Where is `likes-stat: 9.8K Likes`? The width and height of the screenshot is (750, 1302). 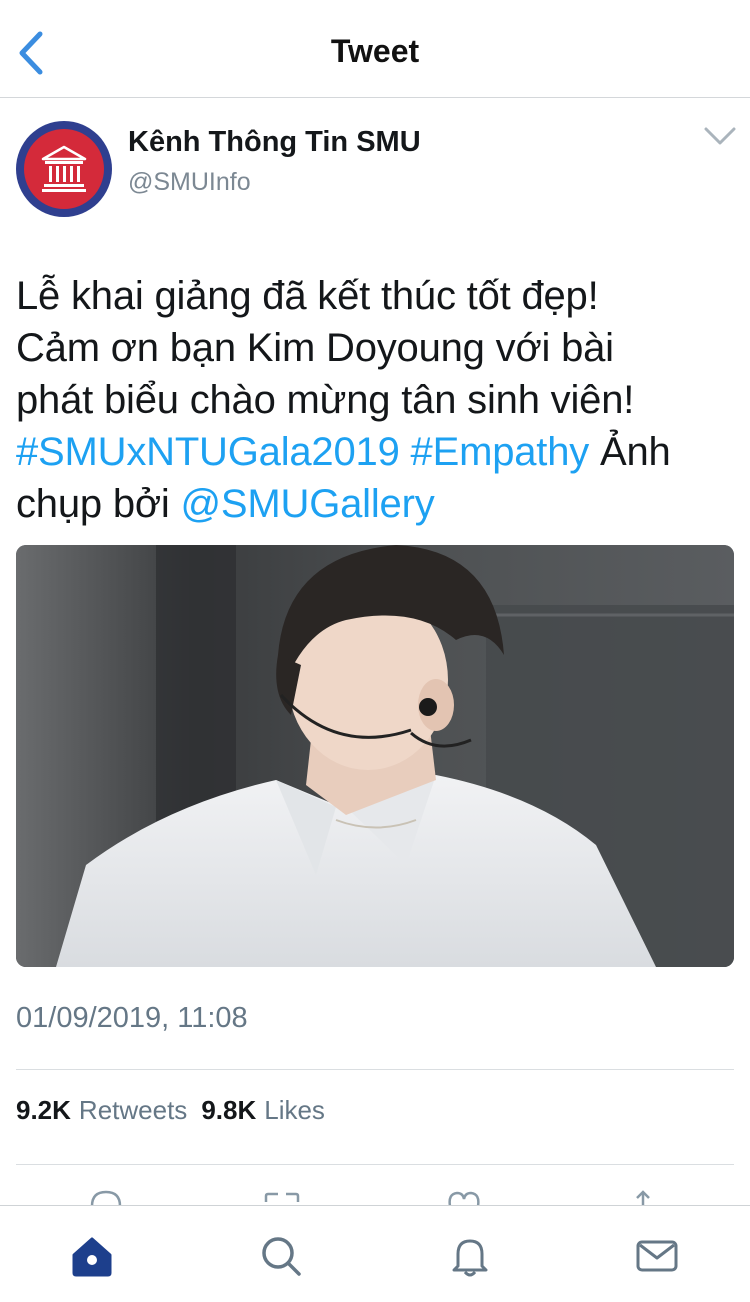
likes-stat: 9.8K Likes is located at coordinates (263, 1110).